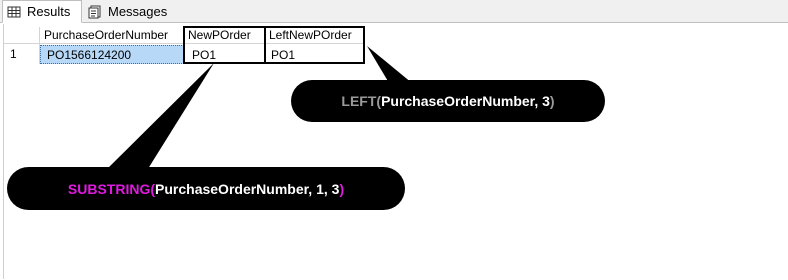  Describe the element at coordinates (112, 35) in the screenshot. I see `column-header-purchaseordernumber: PurchaseOrderNumber` at that location.